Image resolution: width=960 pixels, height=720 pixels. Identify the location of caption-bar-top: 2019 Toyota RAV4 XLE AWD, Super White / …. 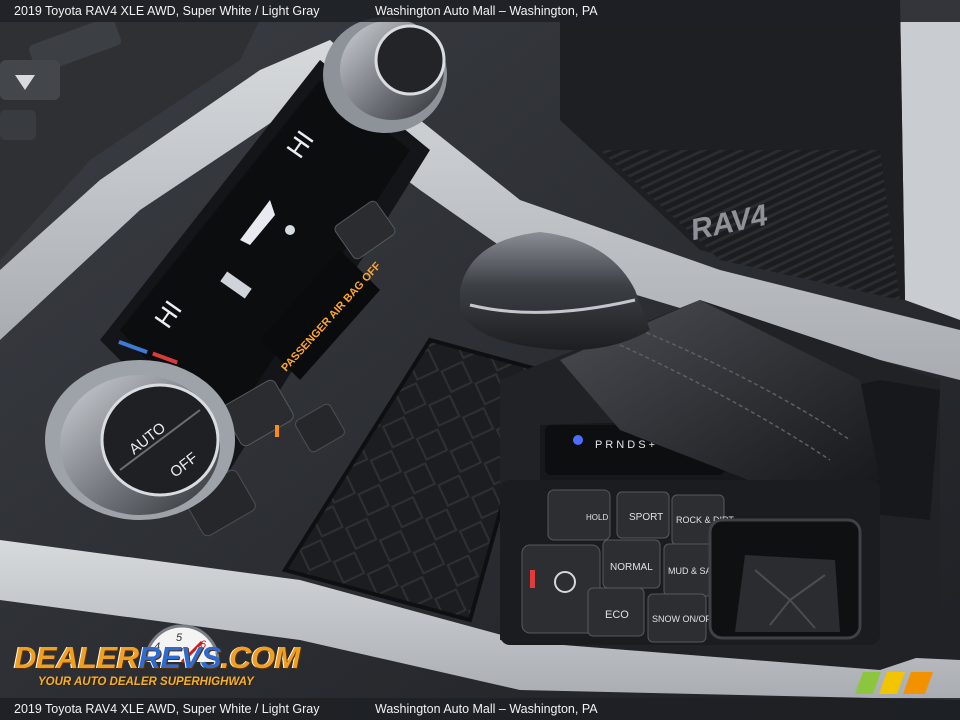
(480, 11).